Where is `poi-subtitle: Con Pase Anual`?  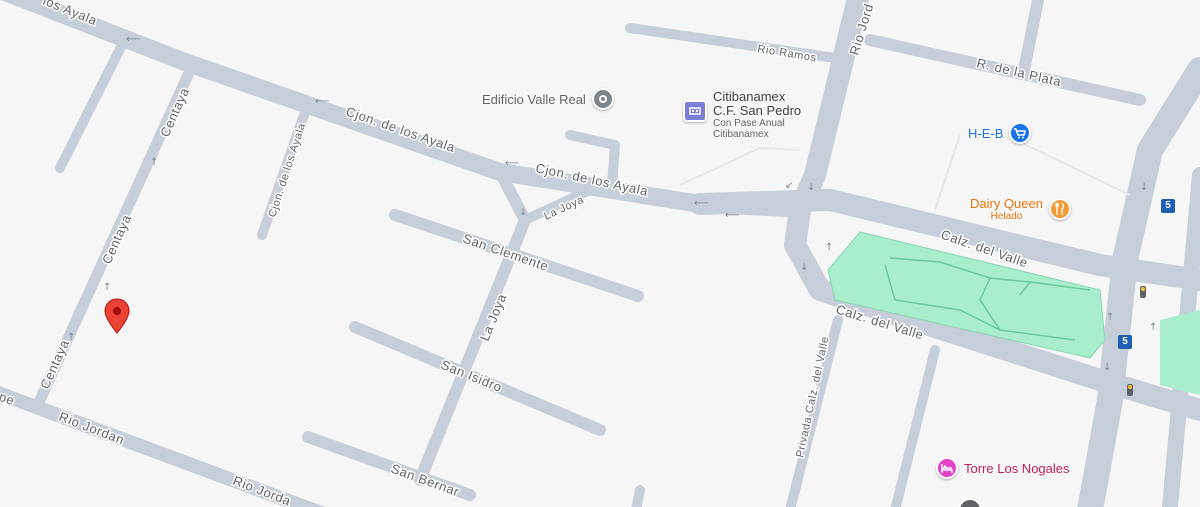
poi-subtitle: Con Pase Anual is located at coordinates (749, 123).